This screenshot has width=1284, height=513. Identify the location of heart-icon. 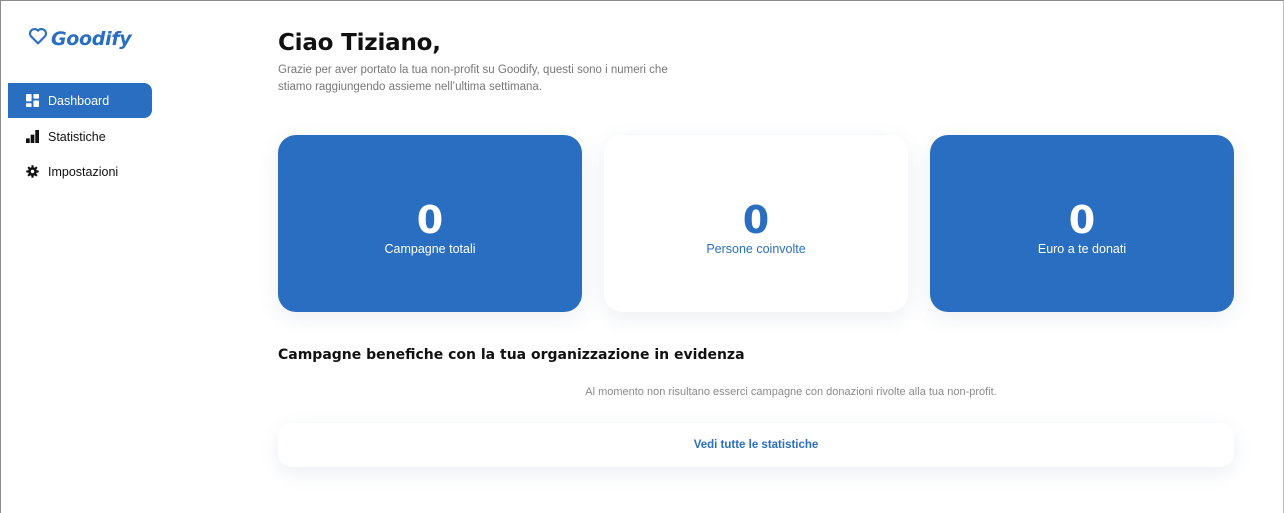
(38, 38).